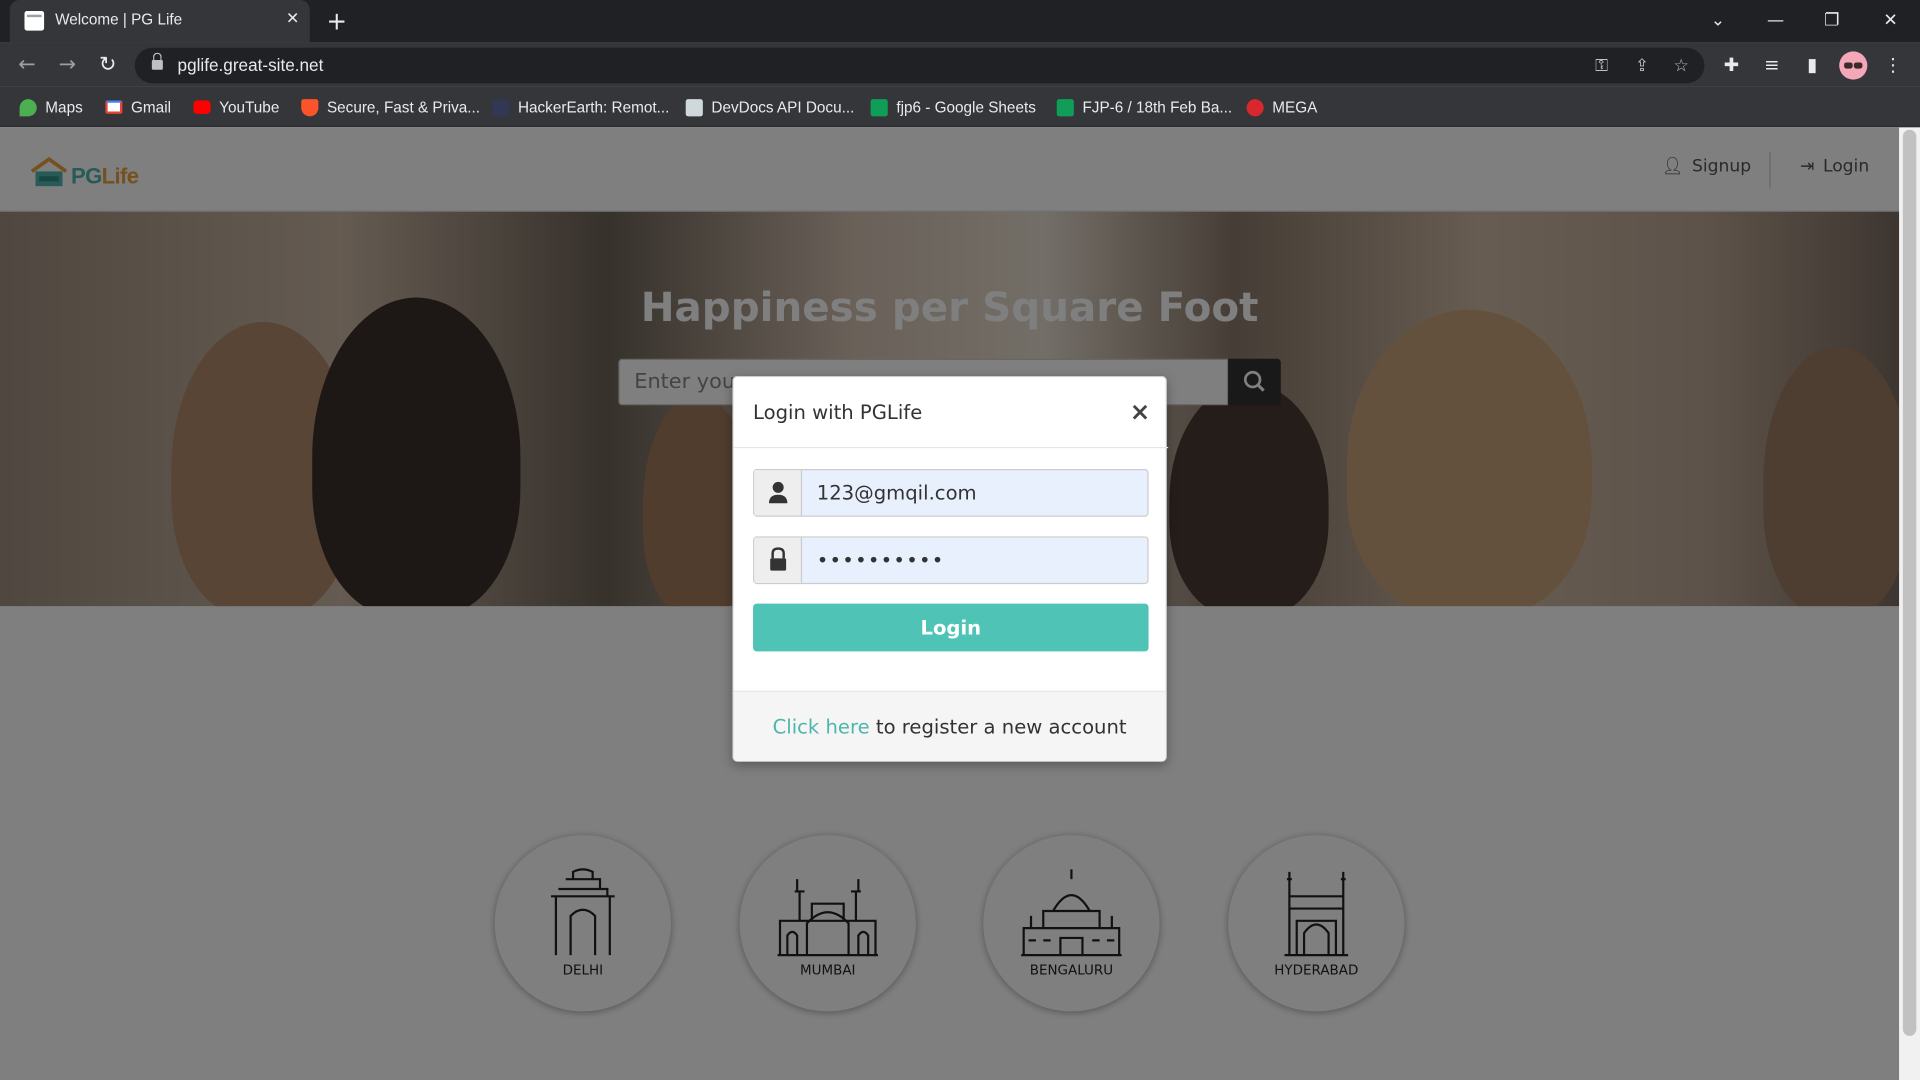 This screenshot has width=1920, height=1080. What do you see at coordinates (151, 107) in the screenshot?
I see `bookmark-label: Gmail` at bounding box center [151, 107].